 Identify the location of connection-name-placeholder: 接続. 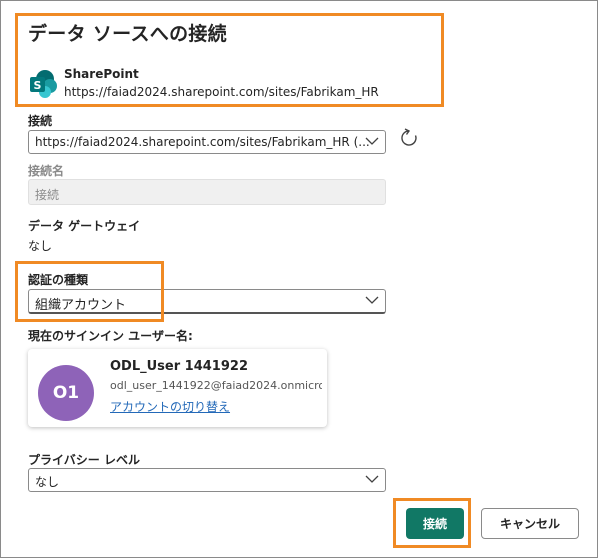
(47, 195).